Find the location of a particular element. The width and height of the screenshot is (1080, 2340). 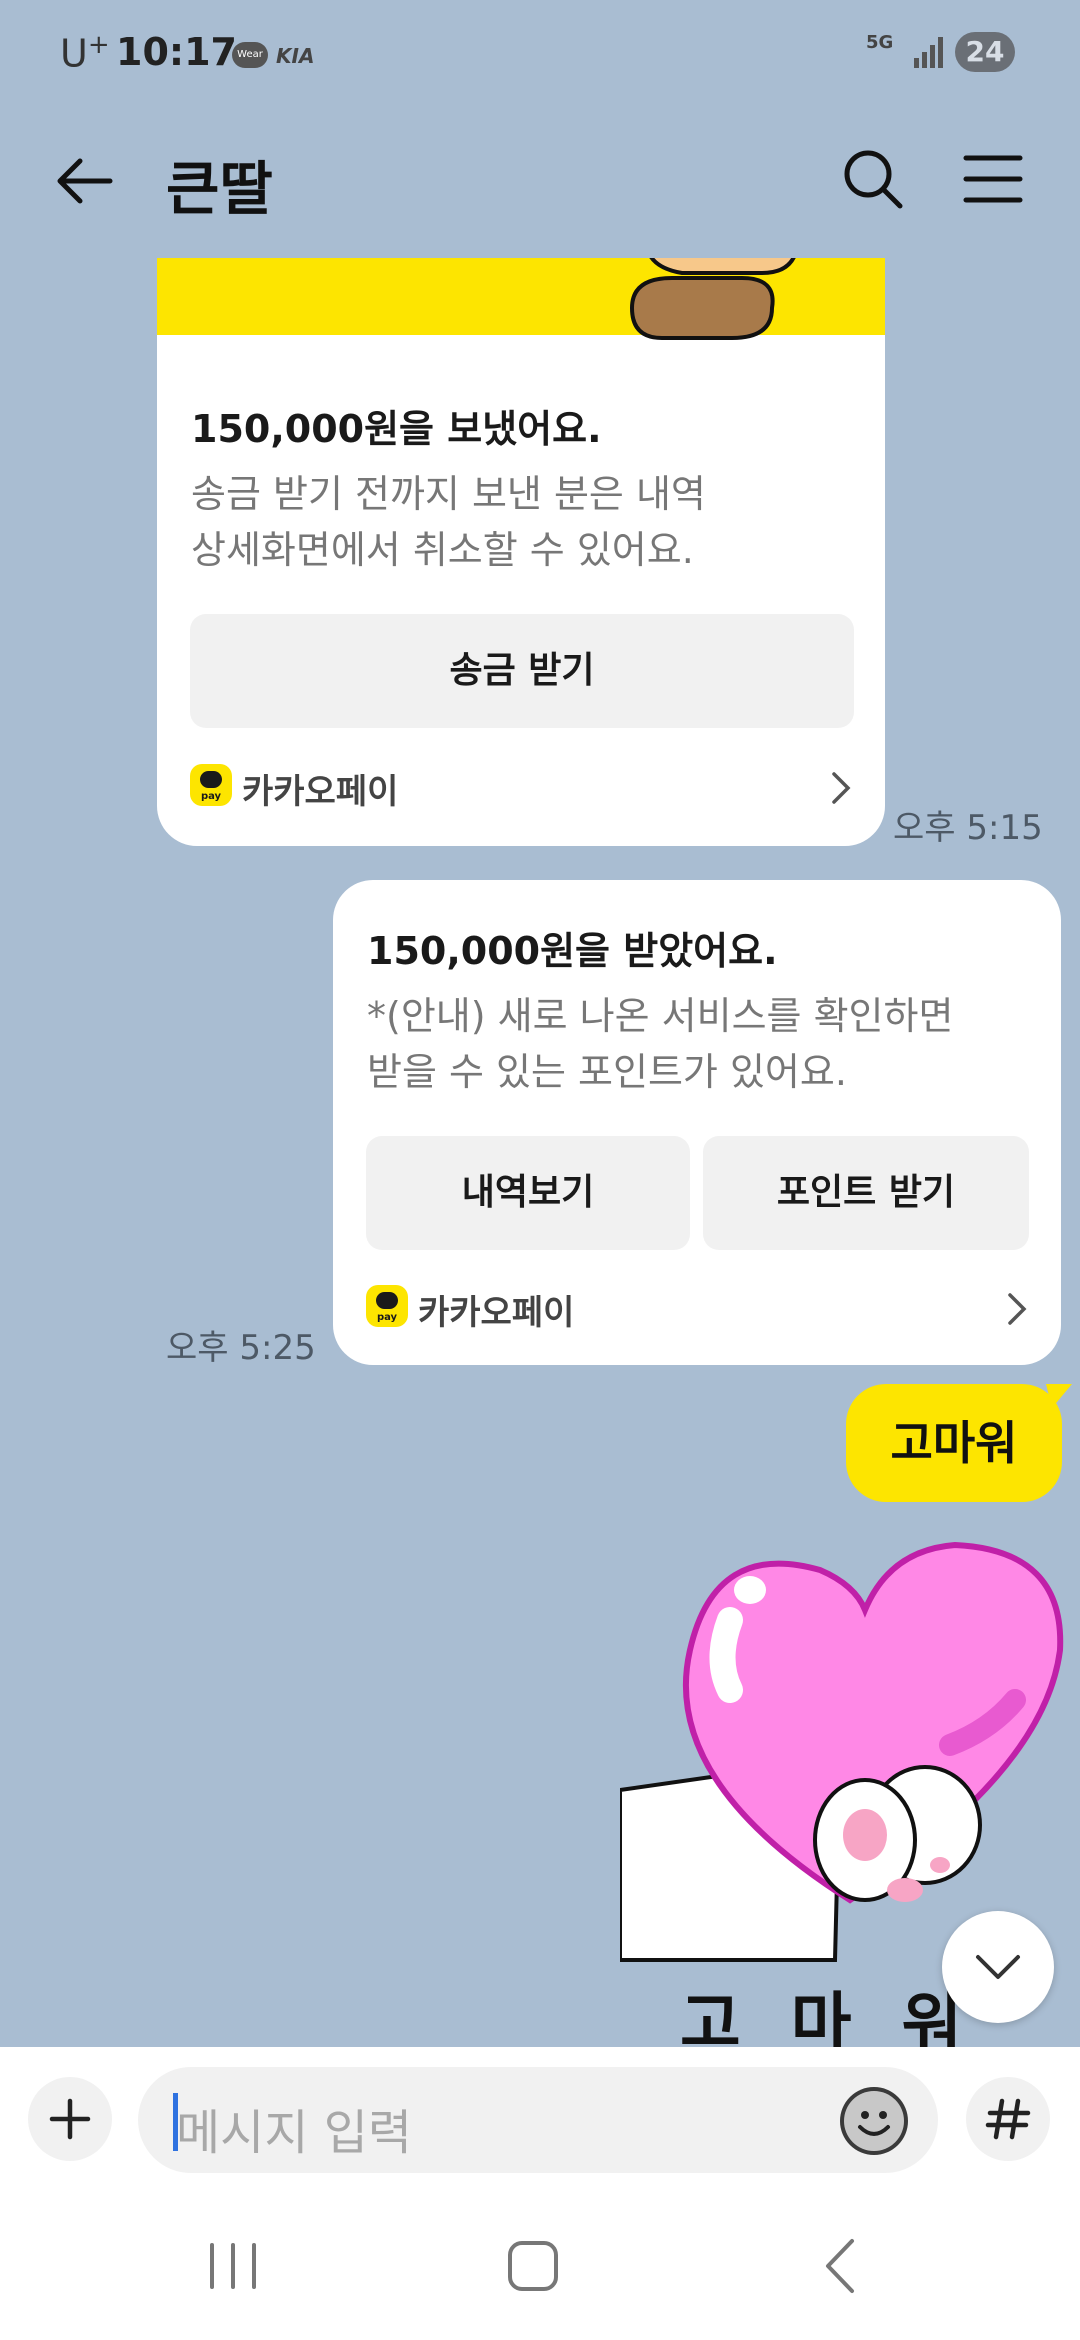

hash-icon is located at coordinates (1008, 2119).